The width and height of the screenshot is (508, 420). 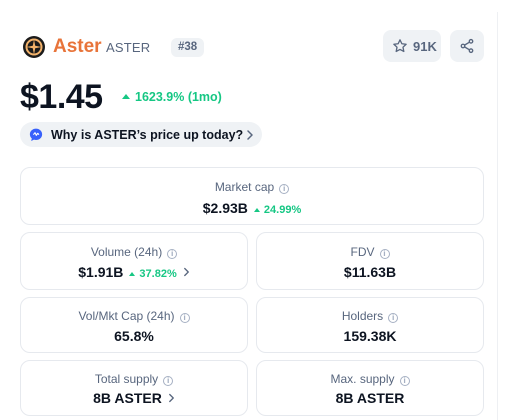 I want to click on market-cap-label: Market cap, so click(x=244, y=187).